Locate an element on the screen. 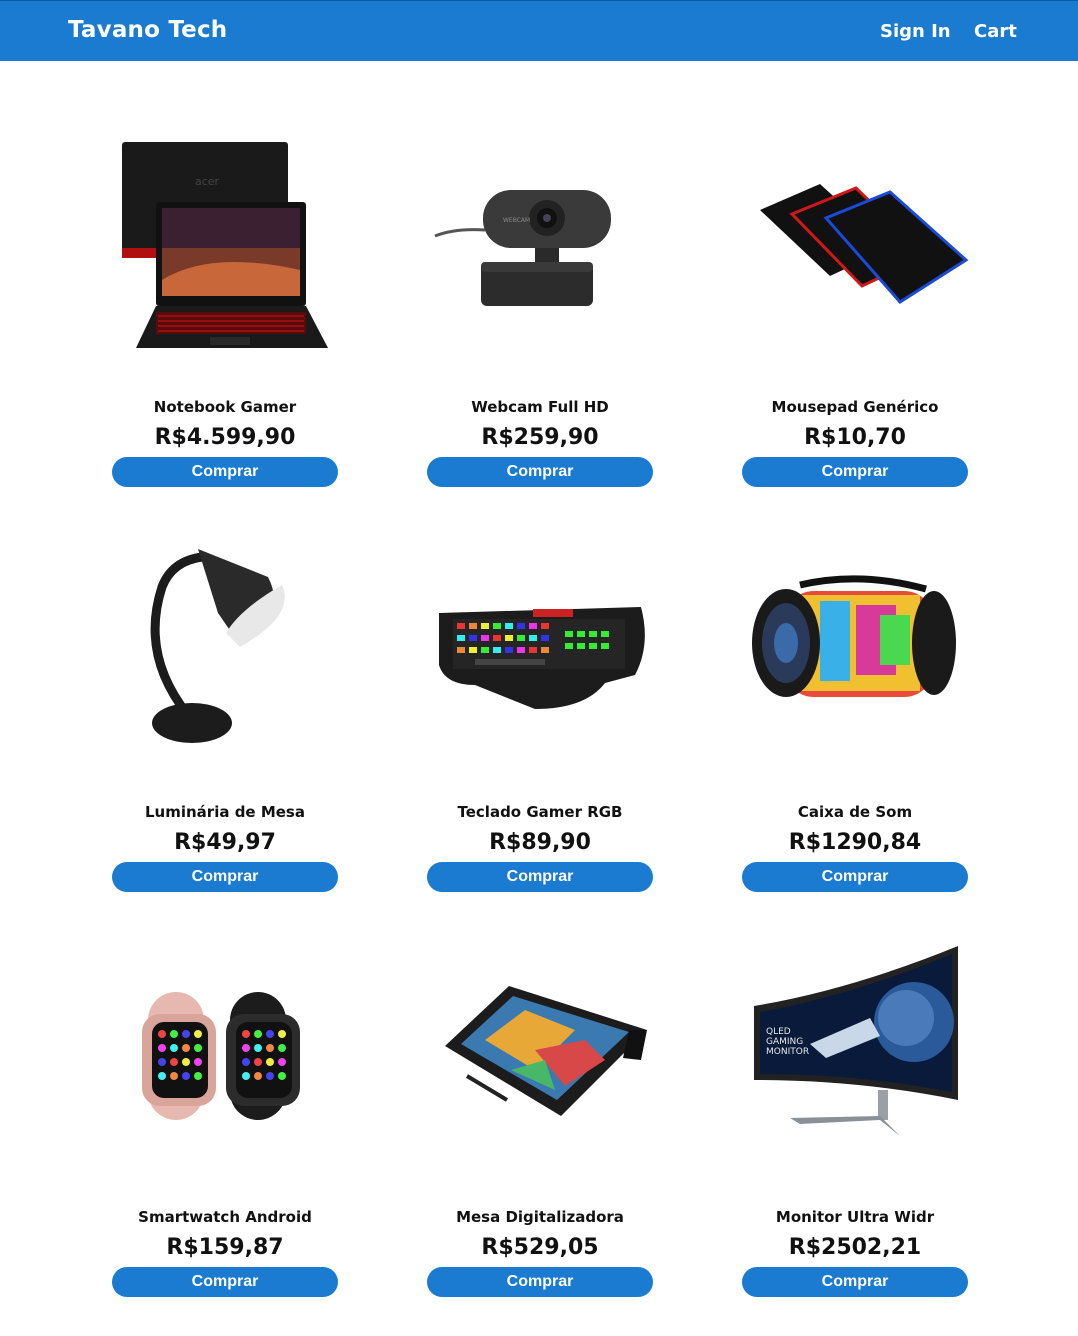 The image size is (1078, 1336). product-price: R$529,05 is located at coordinates (540, 1247).